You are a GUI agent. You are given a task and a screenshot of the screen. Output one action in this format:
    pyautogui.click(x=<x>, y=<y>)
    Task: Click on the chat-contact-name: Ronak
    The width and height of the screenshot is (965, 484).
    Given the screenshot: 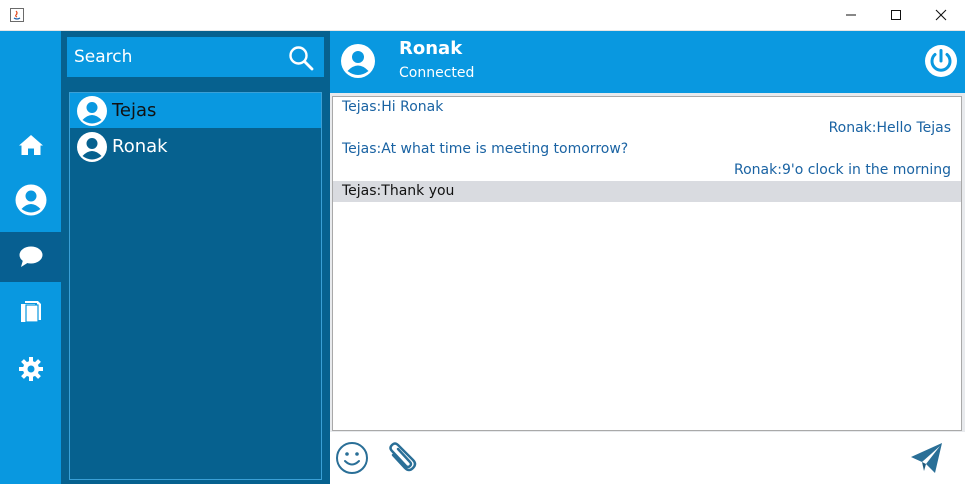 What is the action you would take?
    pyautogui.click(x=431, y=48)
    